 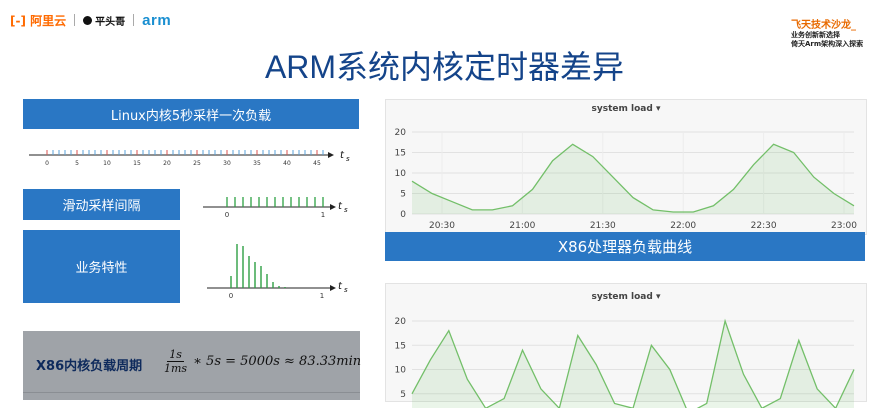 What do you see at coordinates (277, 361) in the screenshot?
I see `formula-result: ∗ 5s = 5000s ≈ 83.33min` at bounding box center [277, 361].